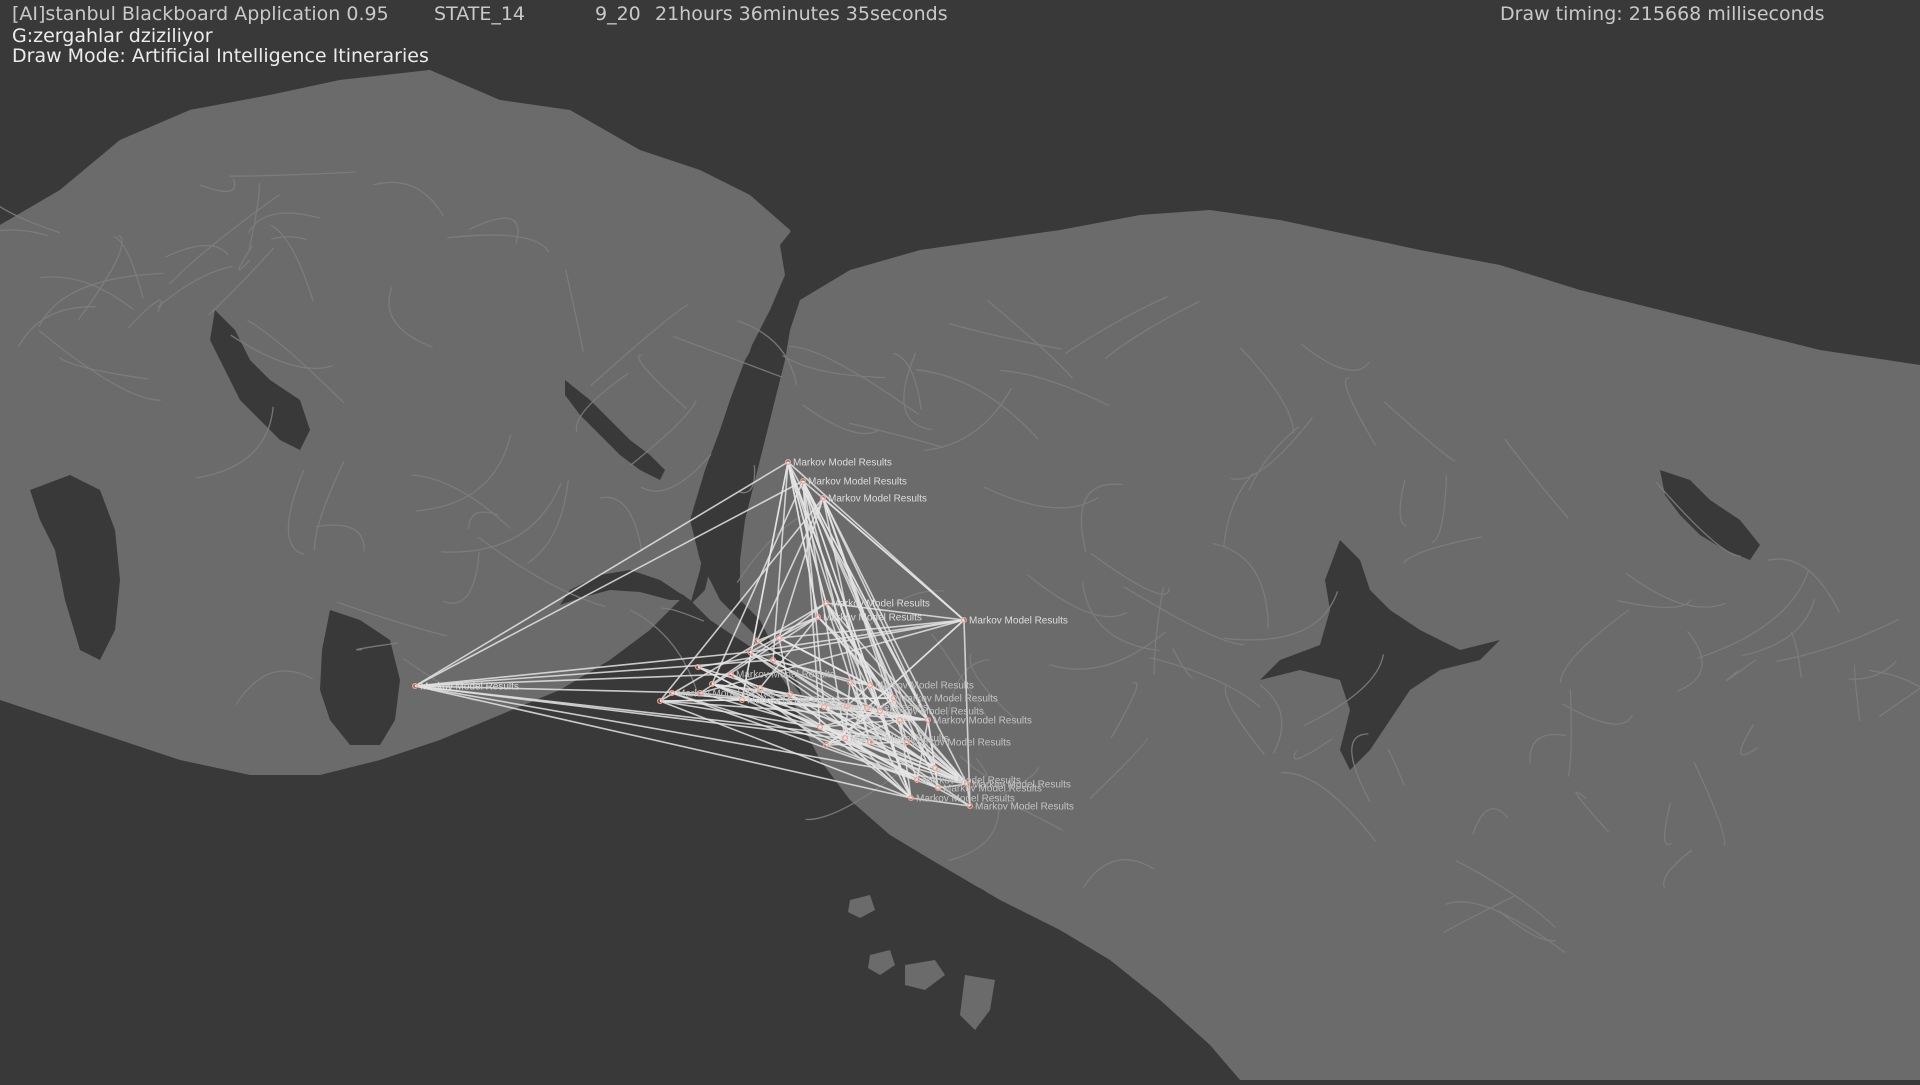  Describe the element at coordinates (618, 14) in the screenshot. I see `date-code: 9_20` at that location.